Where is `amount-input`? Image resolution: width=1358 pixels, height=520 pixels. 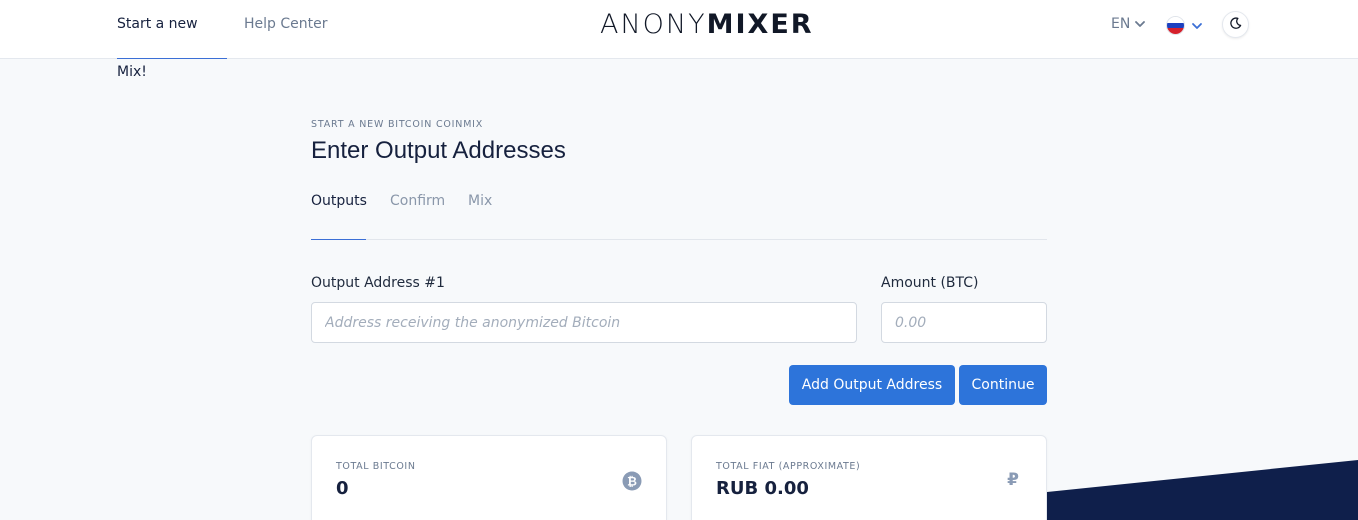
amount-input is located at coordinates (964, 322).